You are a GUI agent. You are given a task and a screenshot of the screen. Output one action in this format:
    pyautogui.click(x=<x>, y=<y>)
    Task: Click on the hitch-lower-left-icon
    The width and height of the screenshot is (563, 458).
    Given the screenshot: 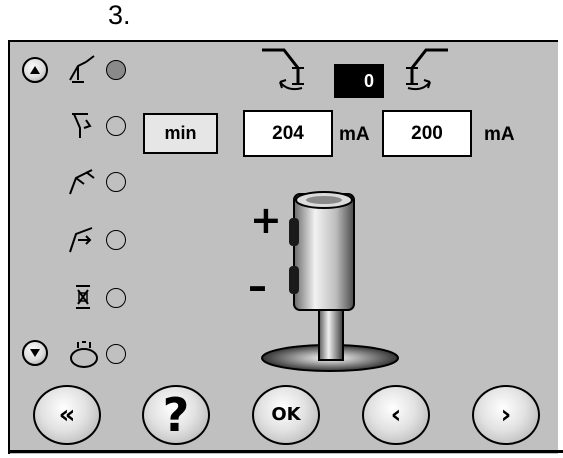 What is the action you would take?
    pyautogui.click(x=283, y=69)
    